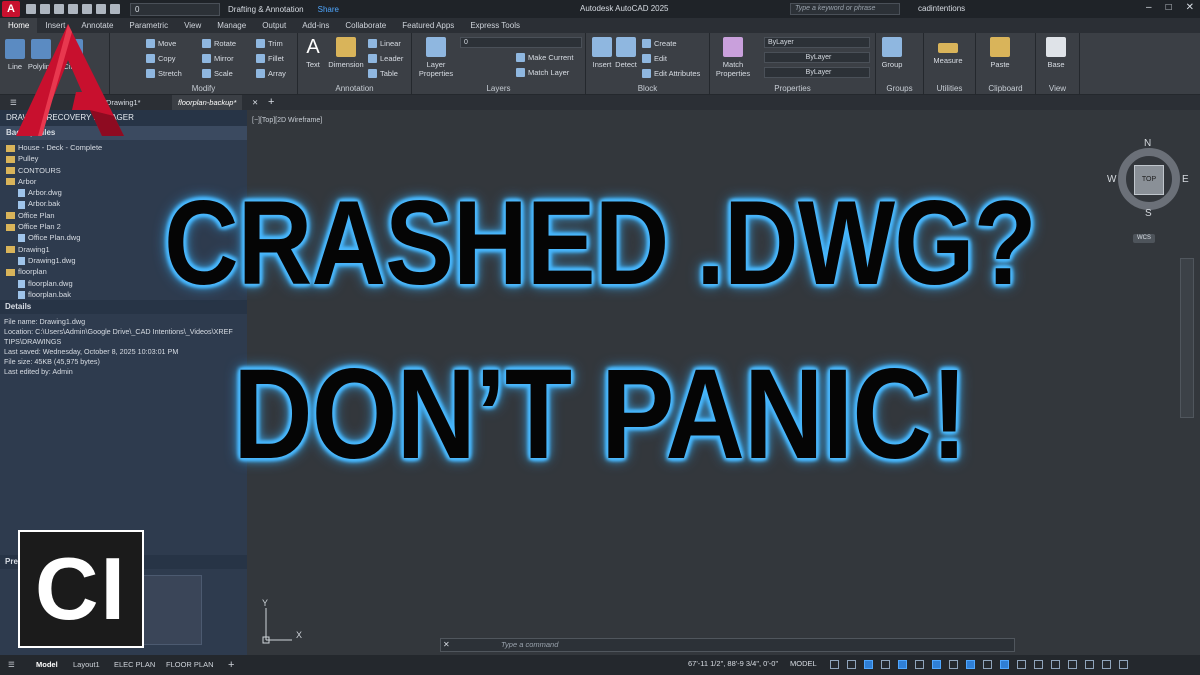 The width and height of the screenshot is (1200, 675). What do you see at coordinates (1169, 7) in the screenshot?
I see `restore-icon: □` at bounding box center [1169, 7].